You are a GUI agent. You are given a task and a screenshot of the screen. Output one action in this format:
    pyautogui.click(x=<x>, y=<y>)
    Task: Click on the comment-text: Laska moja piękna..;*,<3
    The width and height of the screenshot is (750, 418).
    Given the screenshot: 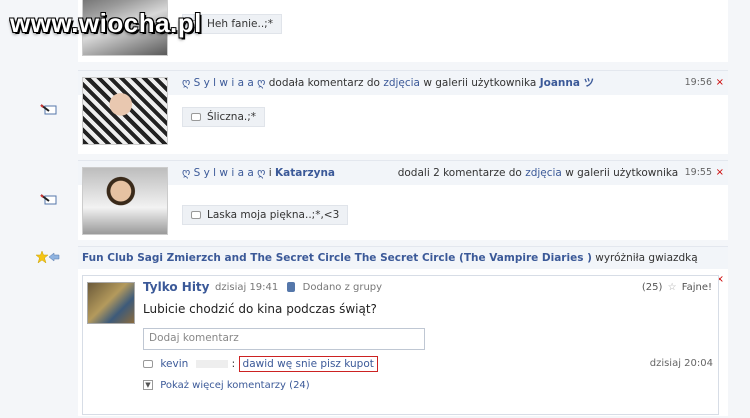 What is the action you would take?
    pyautogui.click(x=273, y=215)
    